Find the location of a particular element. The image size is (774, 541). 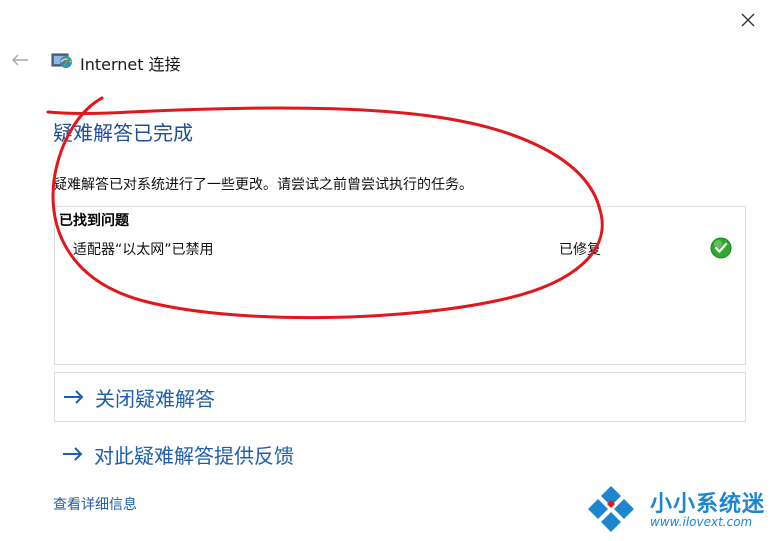

view-details-link: 查看详细信息 is located at coordinates (95, 504).